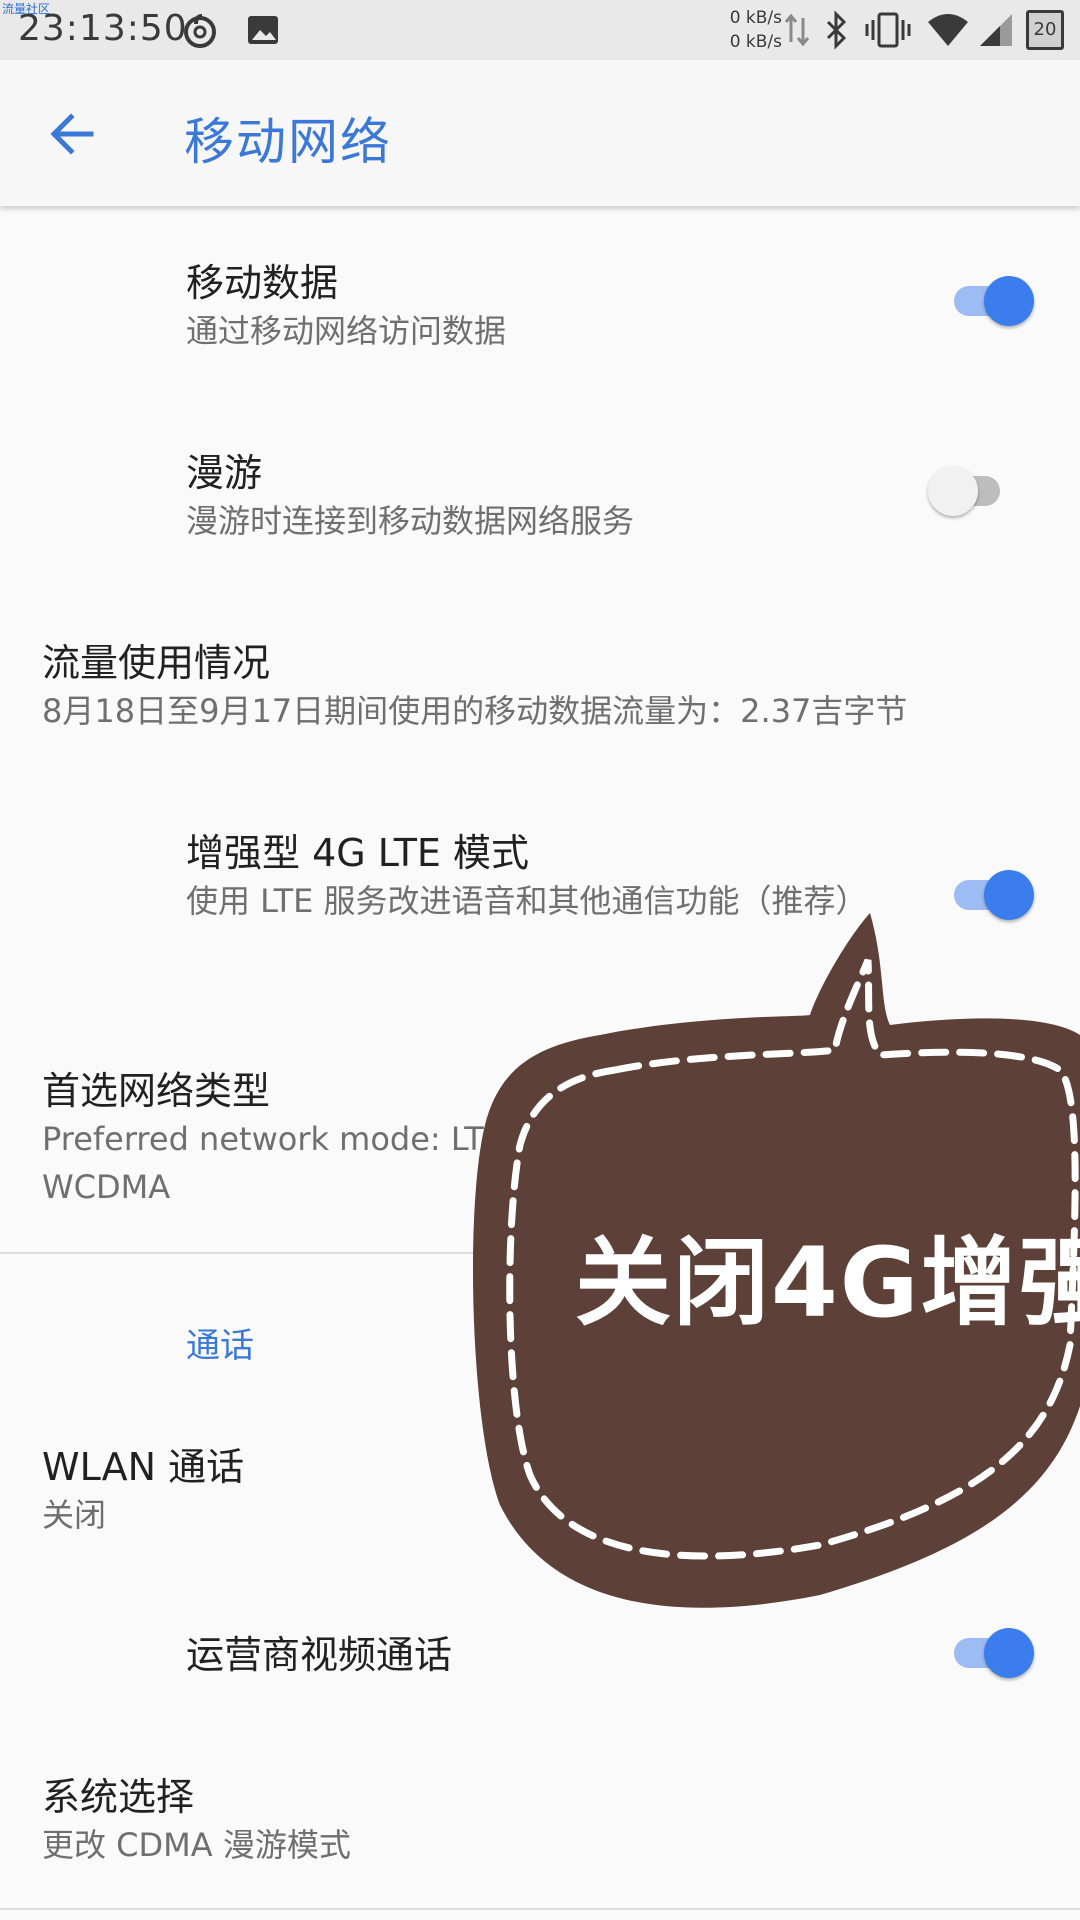 The width and height of the screenshot is (1080, 1920). I want to click on roaming-switch, so click(973, 490).